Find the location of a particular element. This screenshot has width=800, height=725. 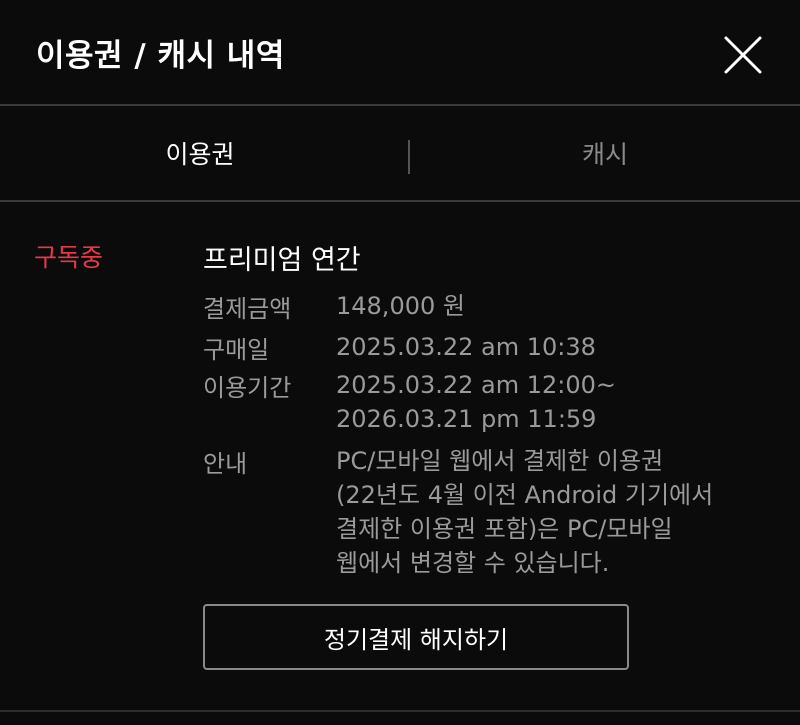

notice-line: (22년도 4월 이전 Android 기기에서 is located at coordinates (525, 495).